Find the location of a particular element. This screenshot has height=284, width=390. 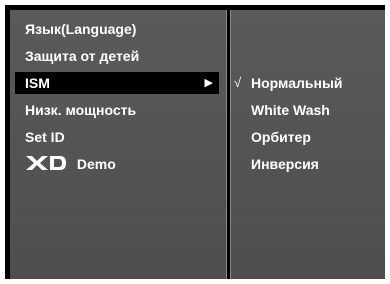

menu-item-ism: ISM ▶ is located at coordinates (117, 83).